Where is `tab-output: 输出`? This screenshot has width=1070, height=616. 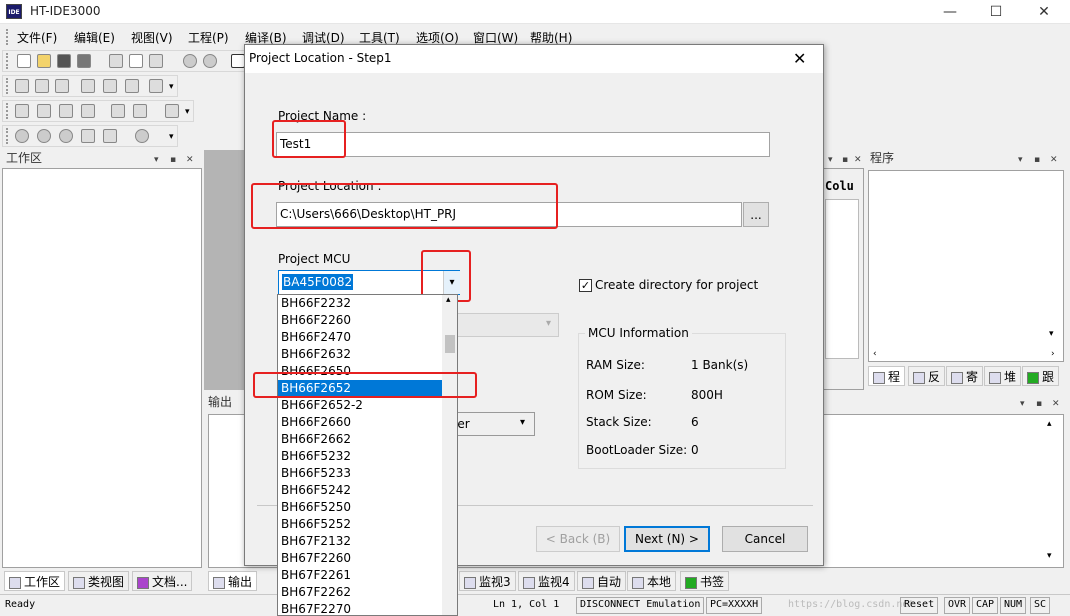
tab-output: 输出 is located at coordinates (233, 581).